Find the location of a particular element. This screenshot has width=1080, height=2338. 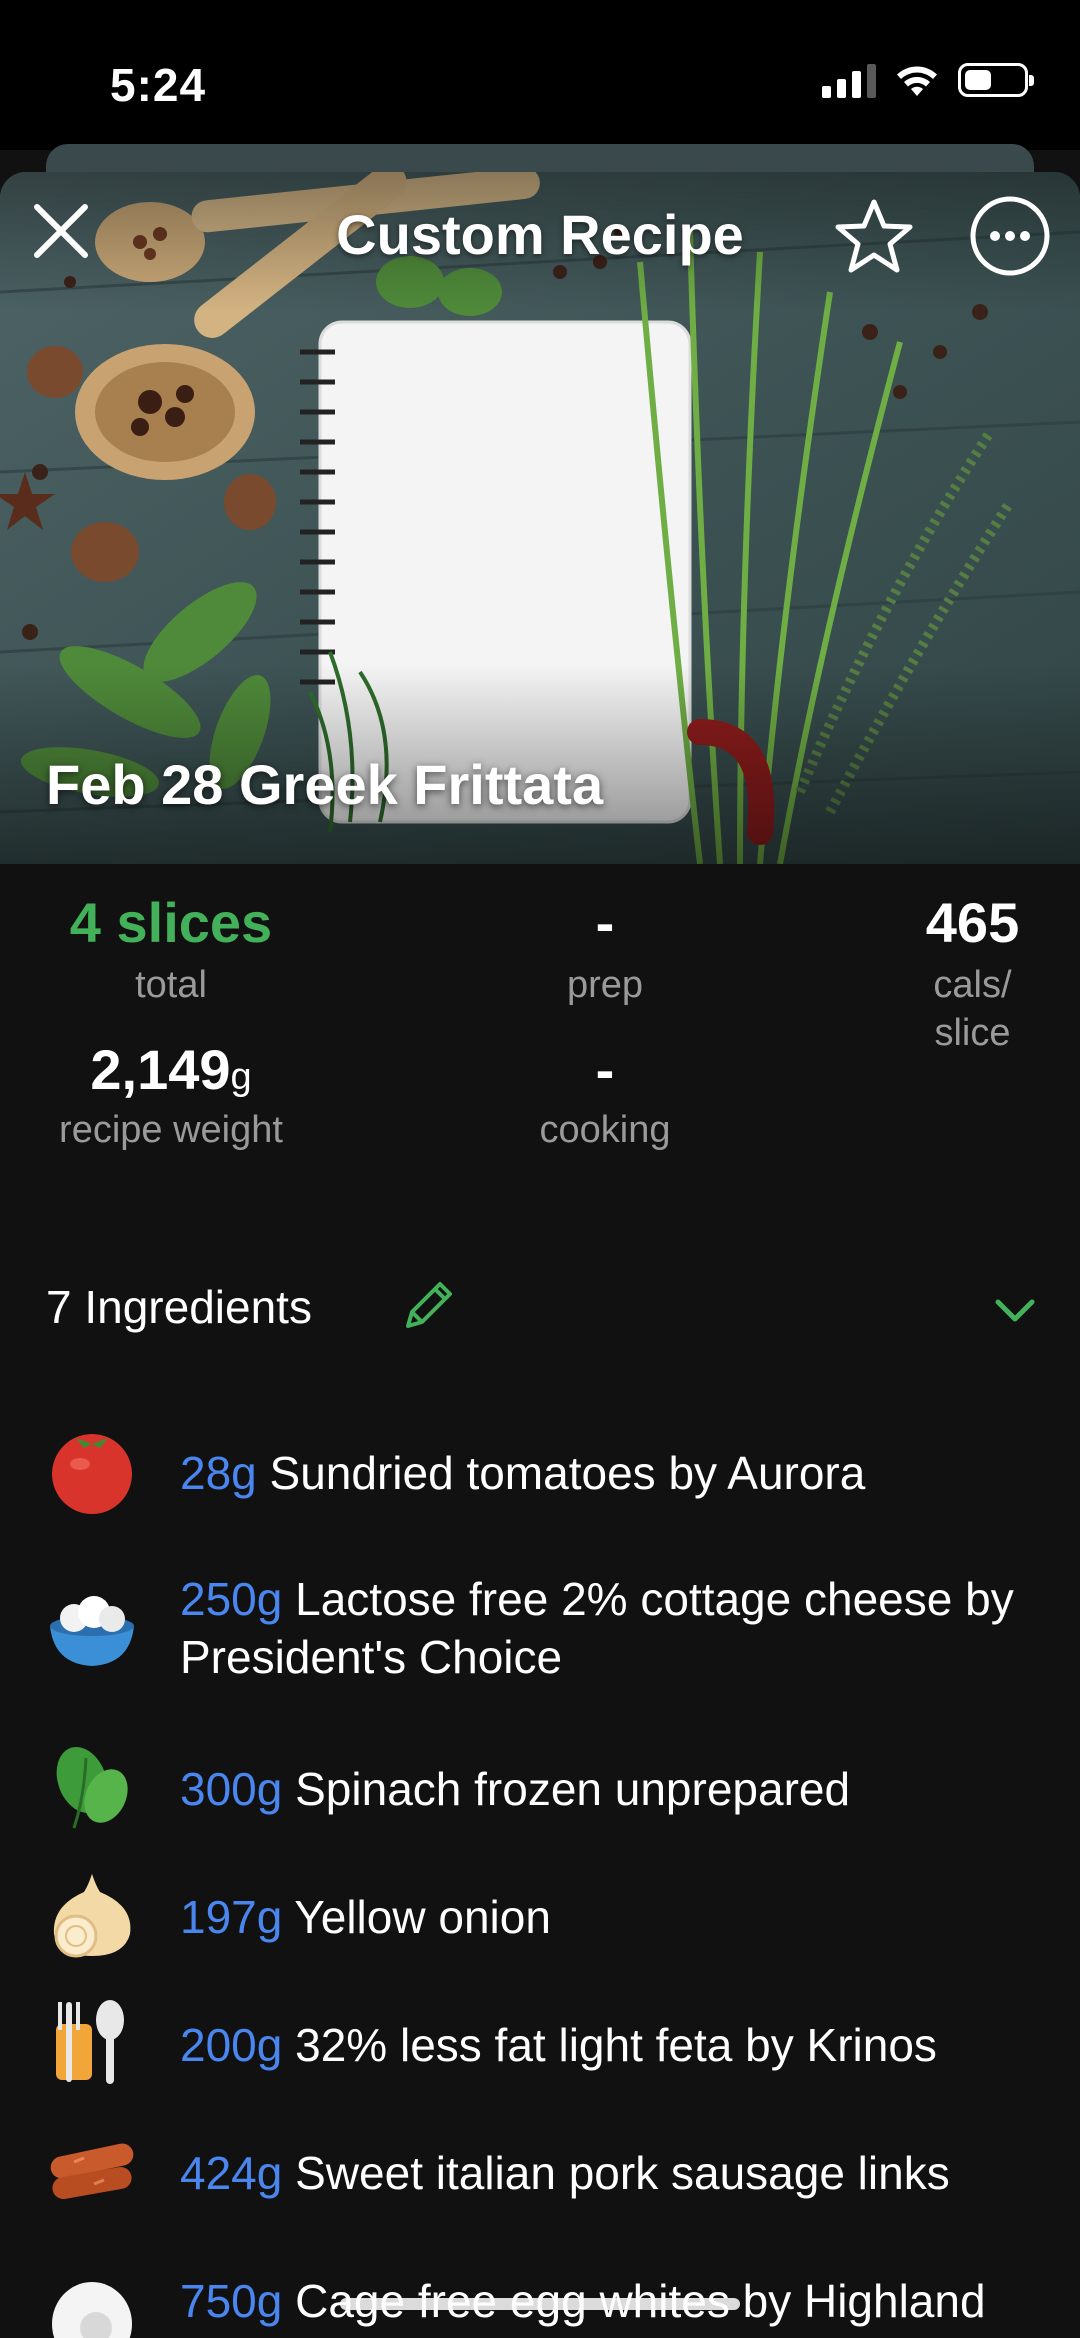

spinach-icon is located at coordinates (92, 1788).